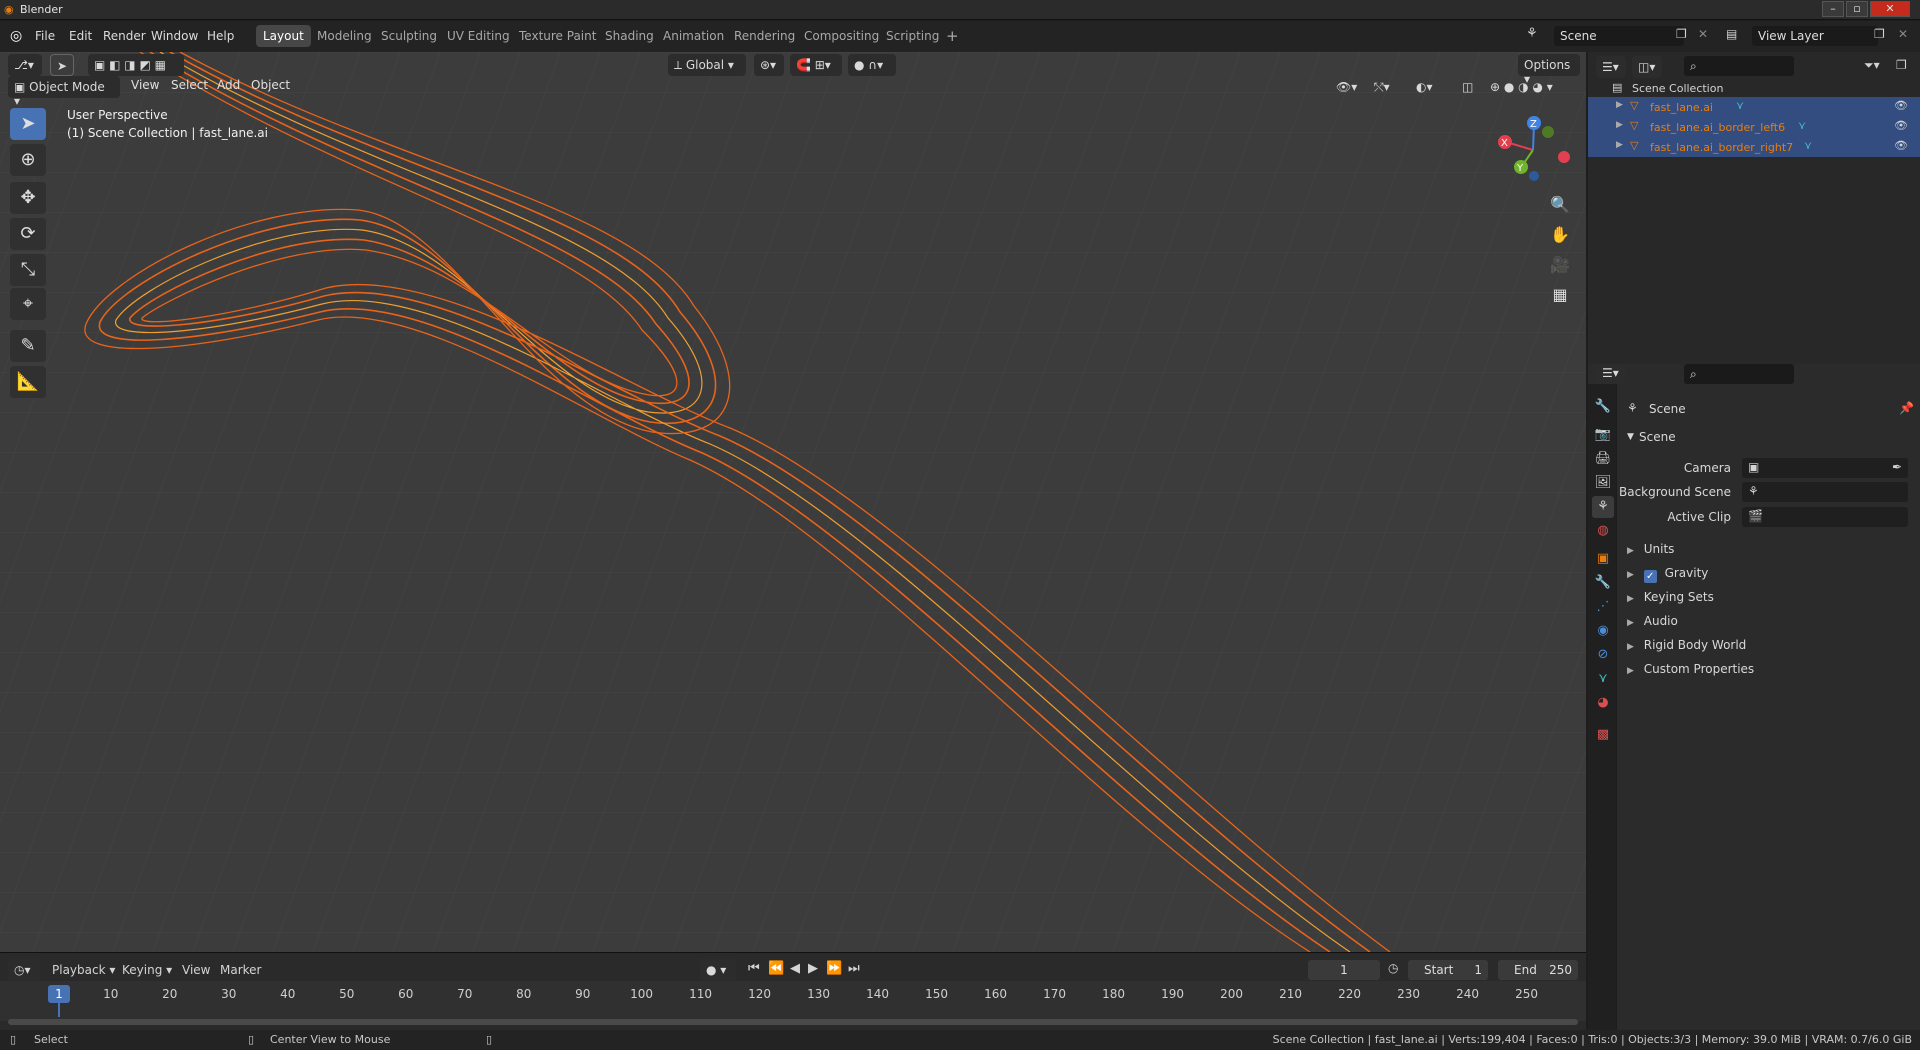  Describe the element at coordinates (1448, 970) in the screenshot. I see `start-frame-field: Start 1` at that location.